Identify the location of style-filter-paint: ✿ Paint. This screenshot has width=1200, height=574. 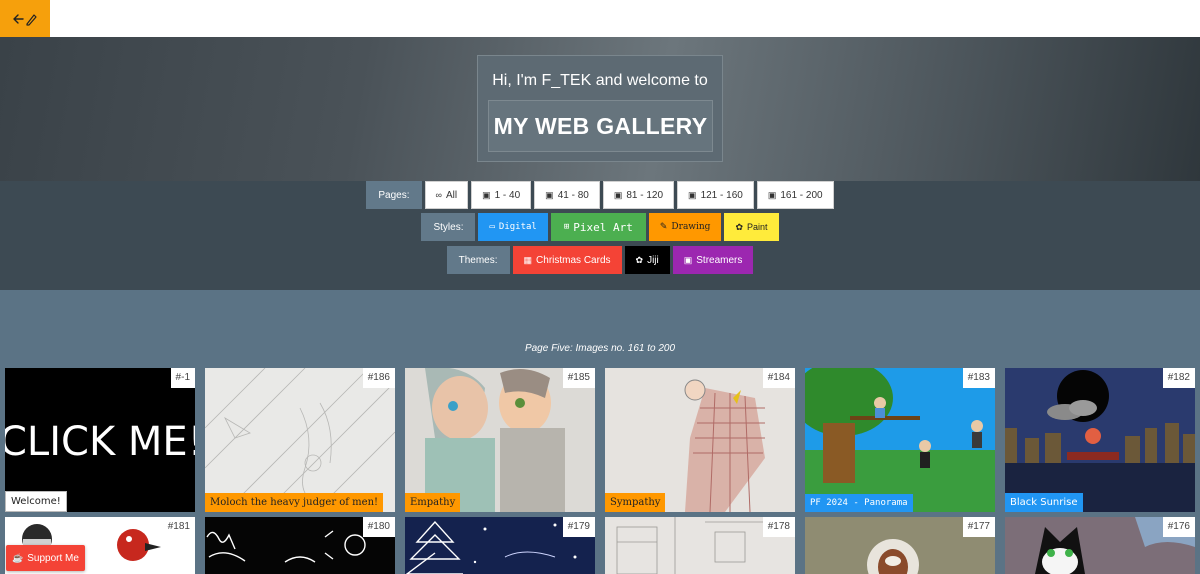
(751, 227).